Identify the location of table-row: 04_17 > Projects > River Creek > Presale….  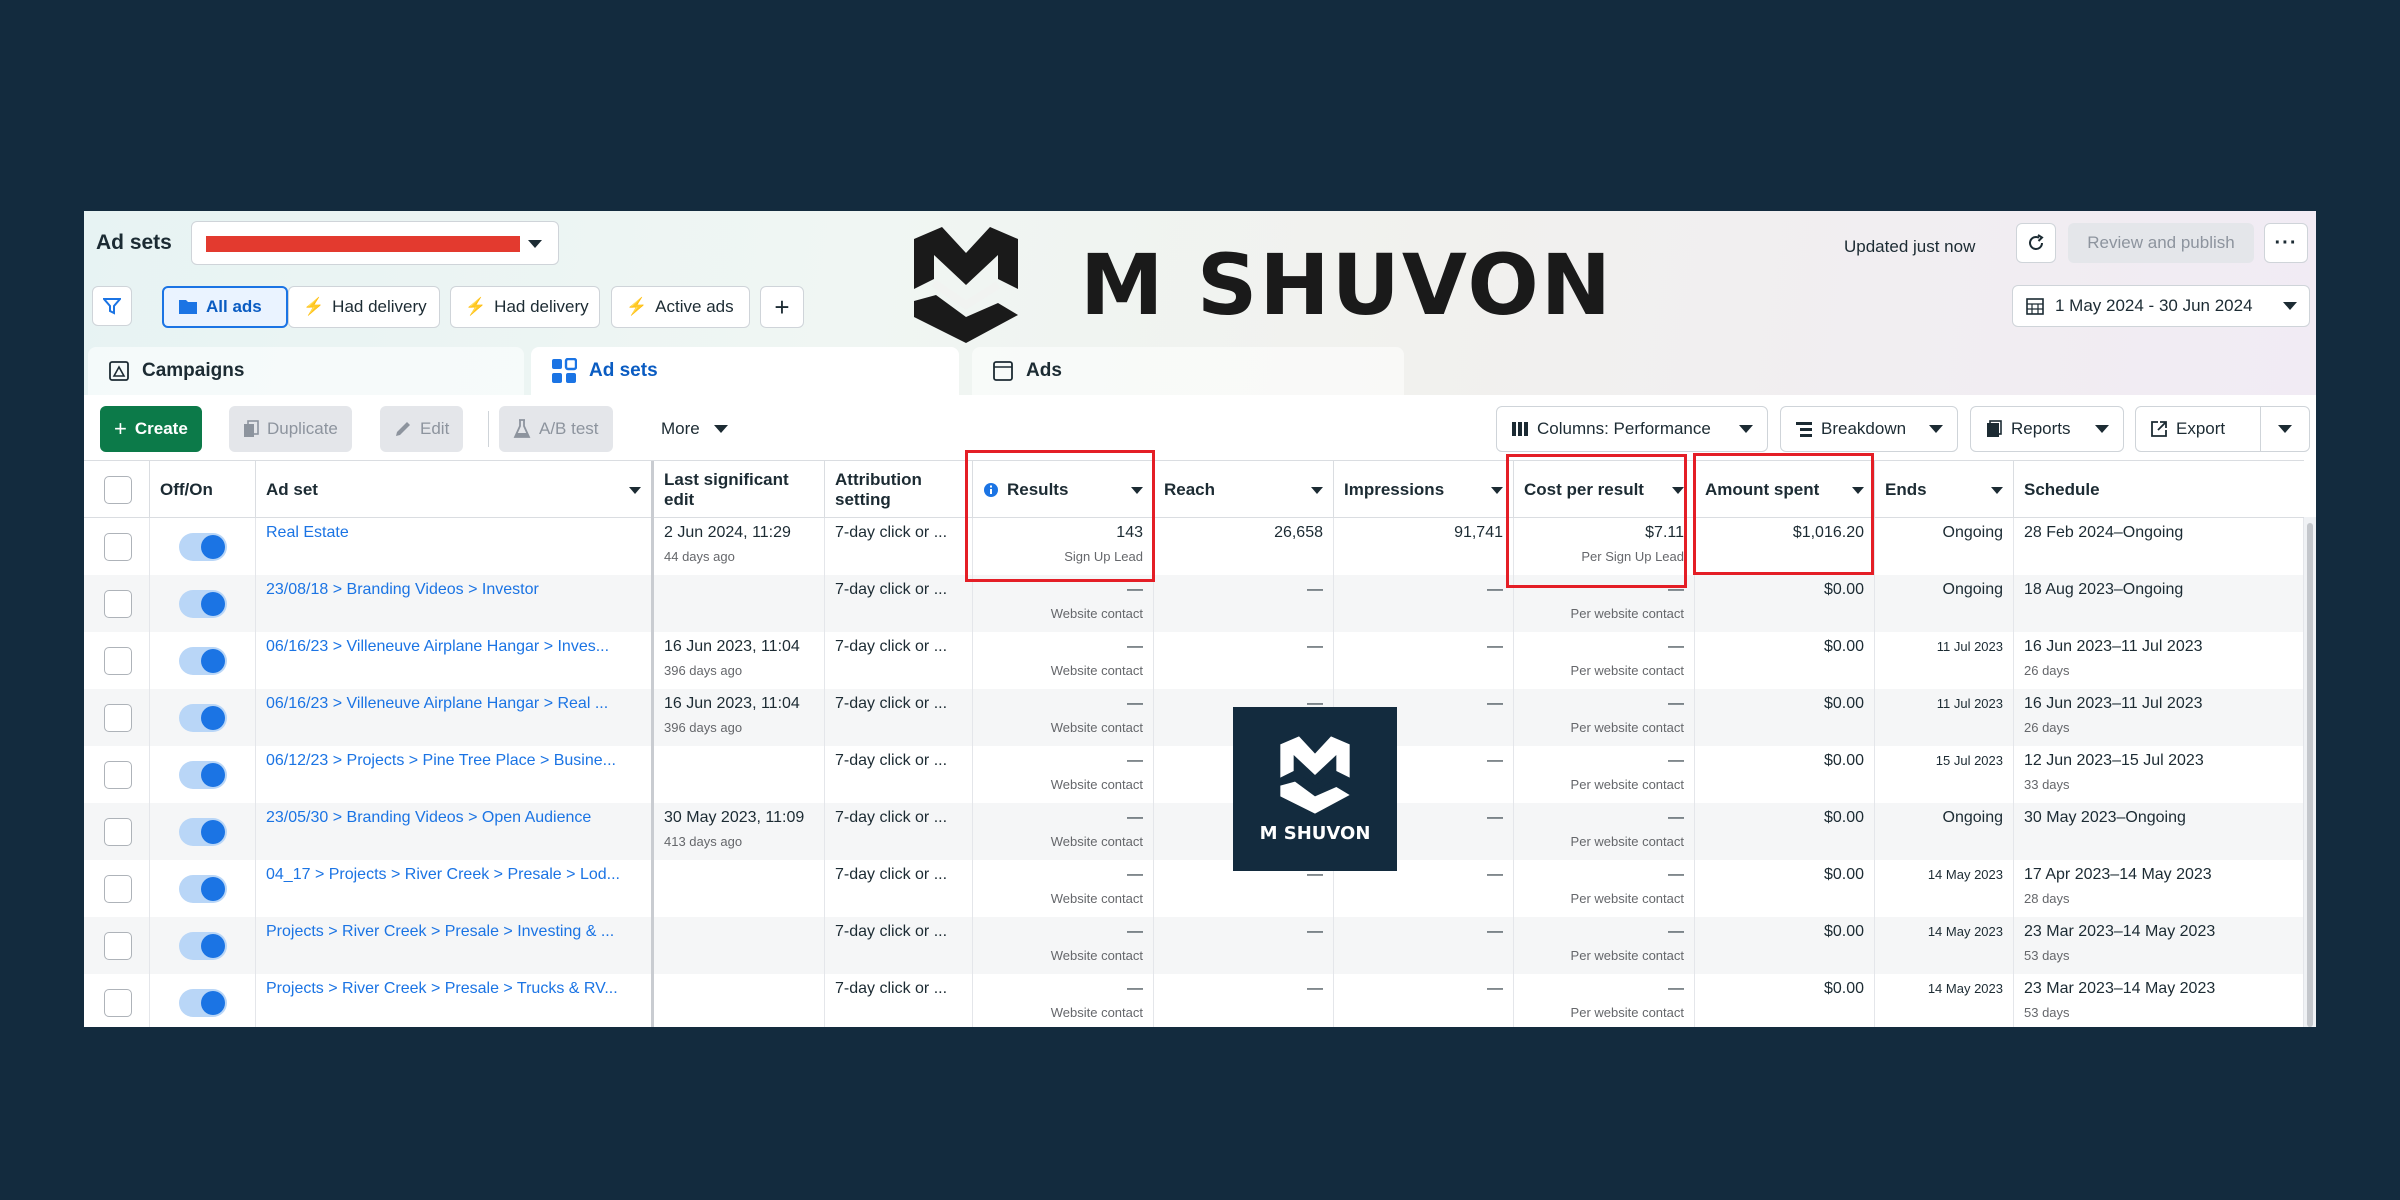
(1194, 888).